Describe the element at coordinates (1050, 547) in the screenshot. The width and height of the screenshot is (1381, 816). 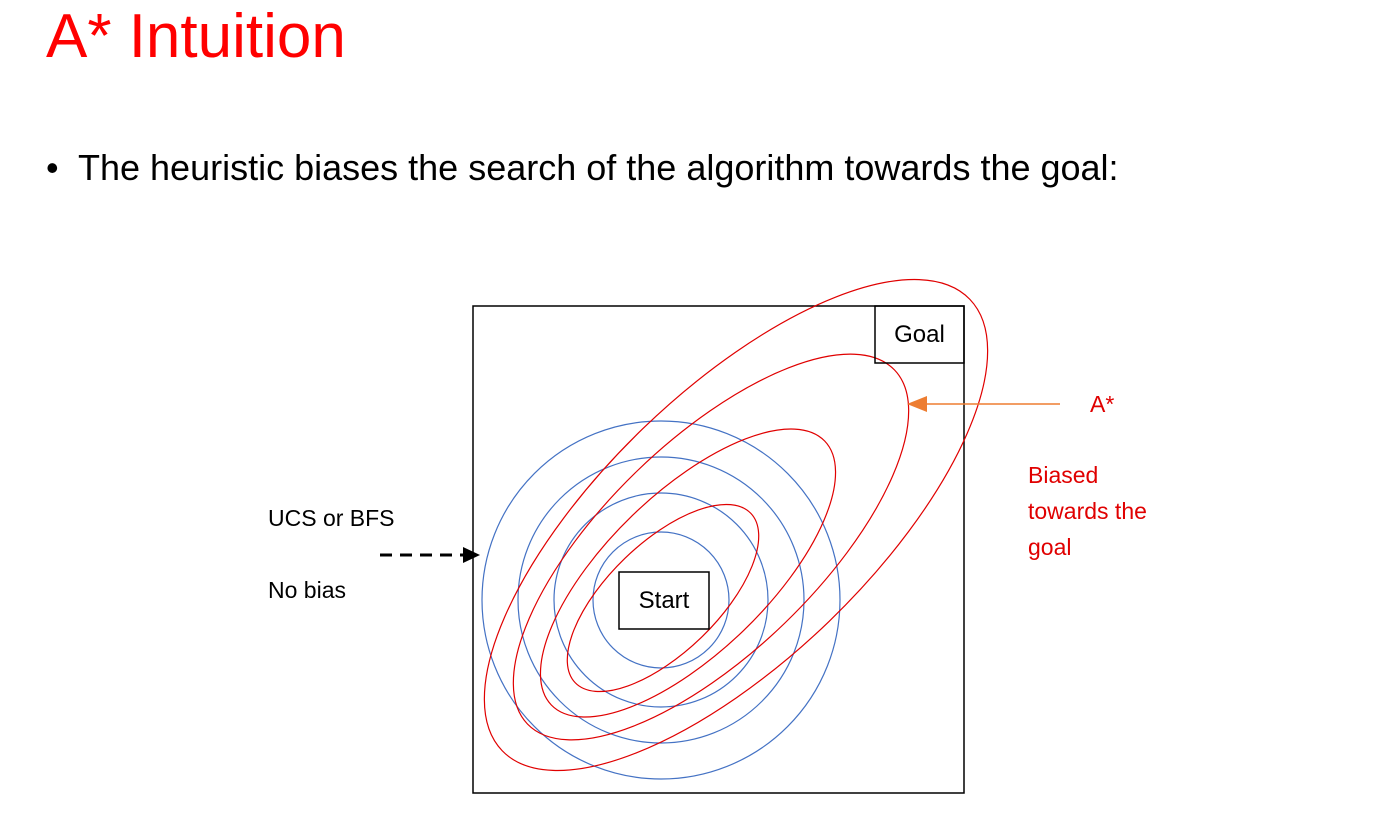
I see `biased-label-line-3: goal` at that location.